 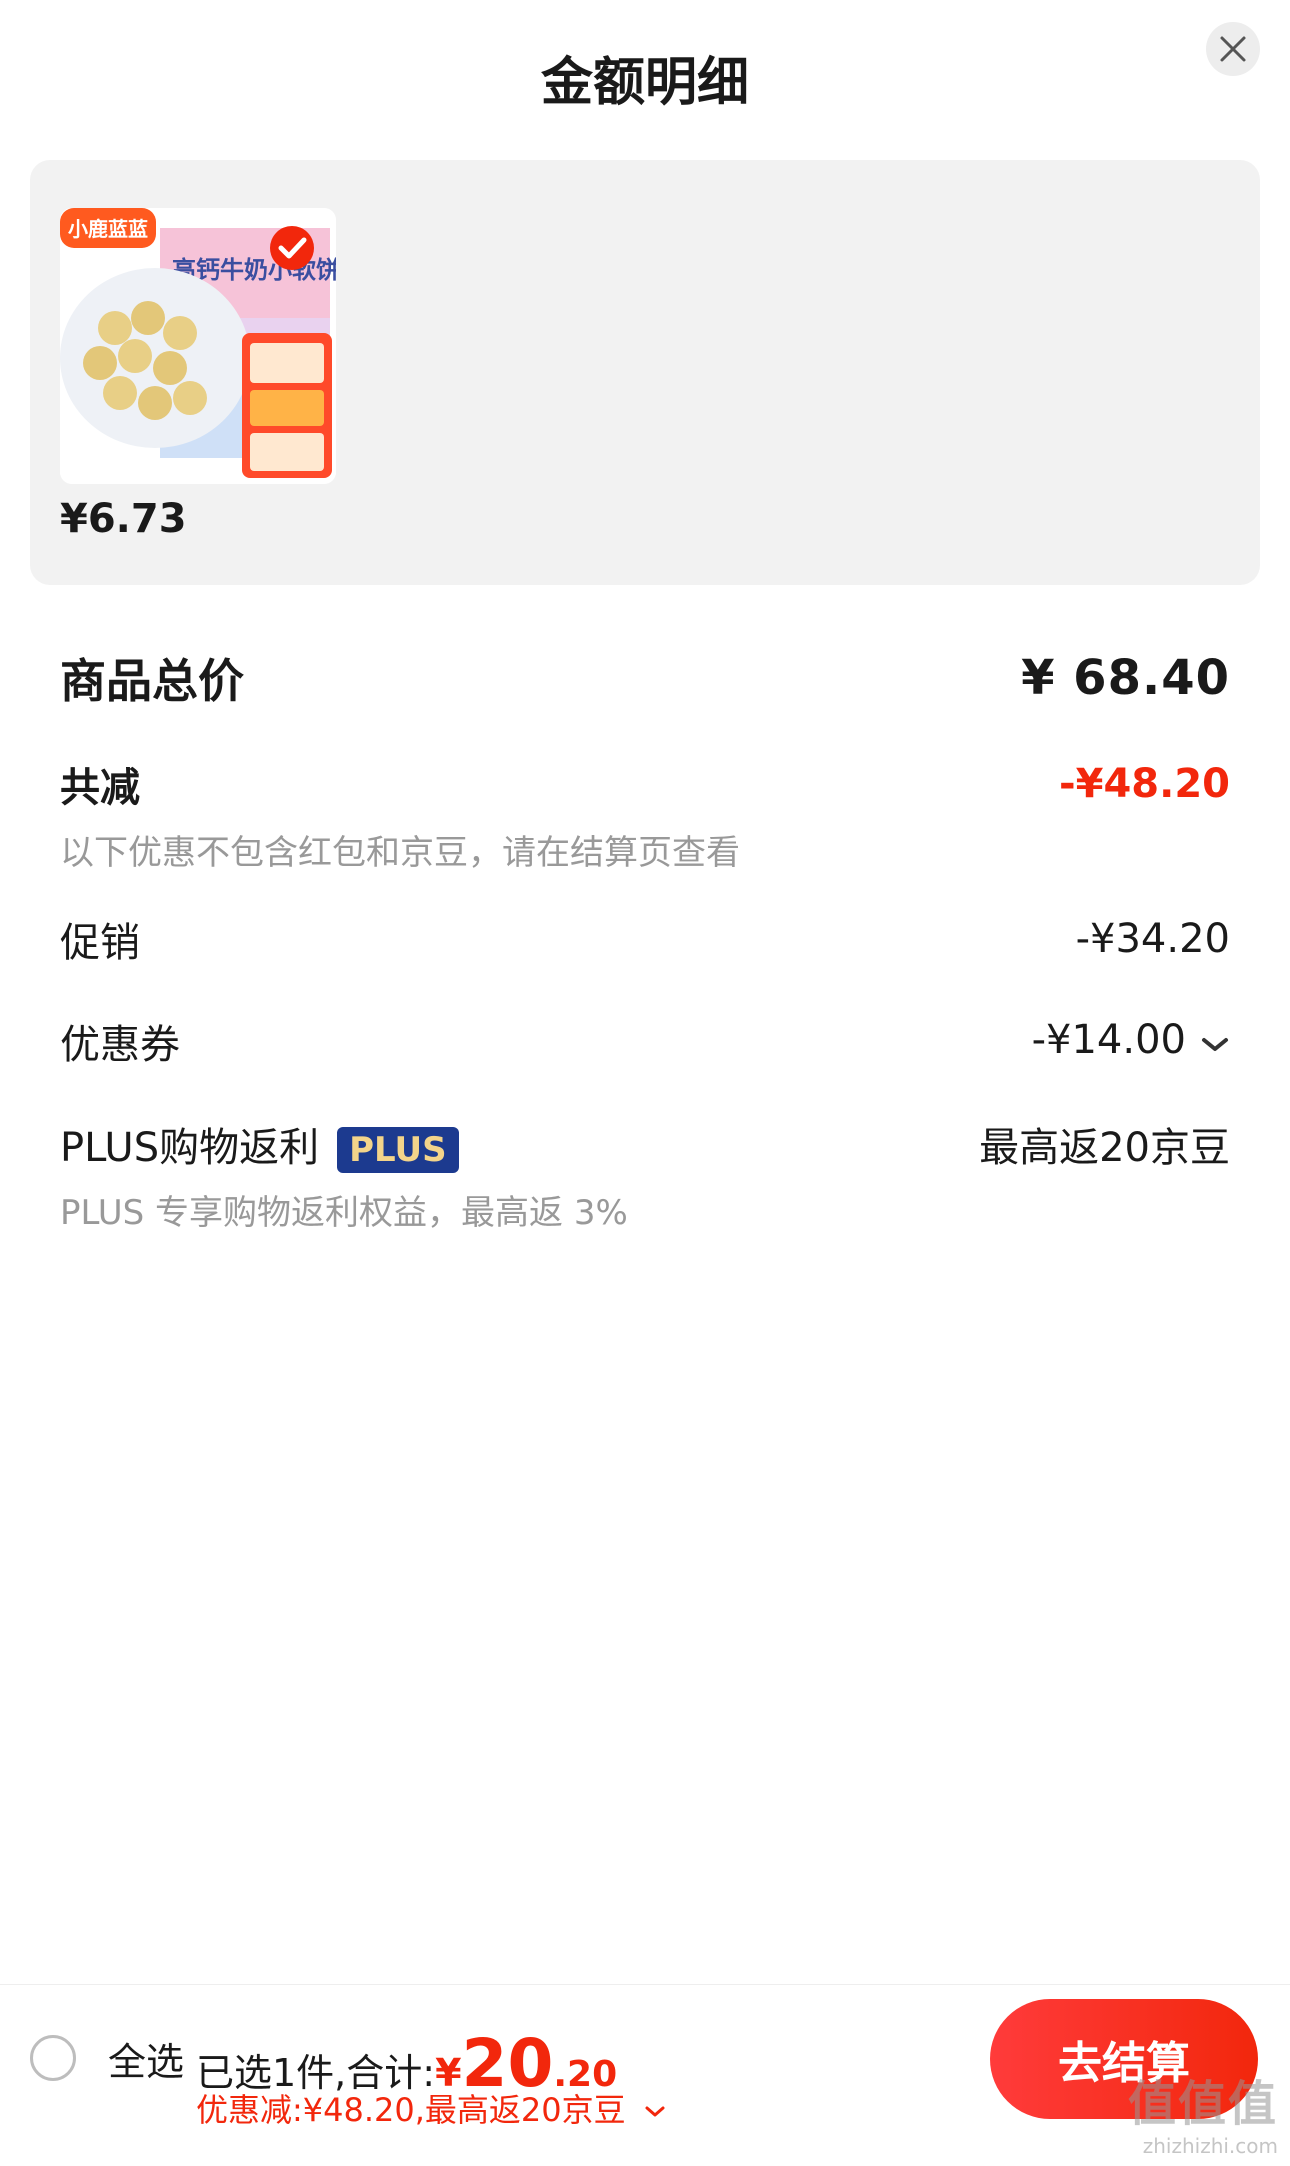 I want to click on plus-rebate-label: PLUS购物返利, so click(x=190, y=1148).